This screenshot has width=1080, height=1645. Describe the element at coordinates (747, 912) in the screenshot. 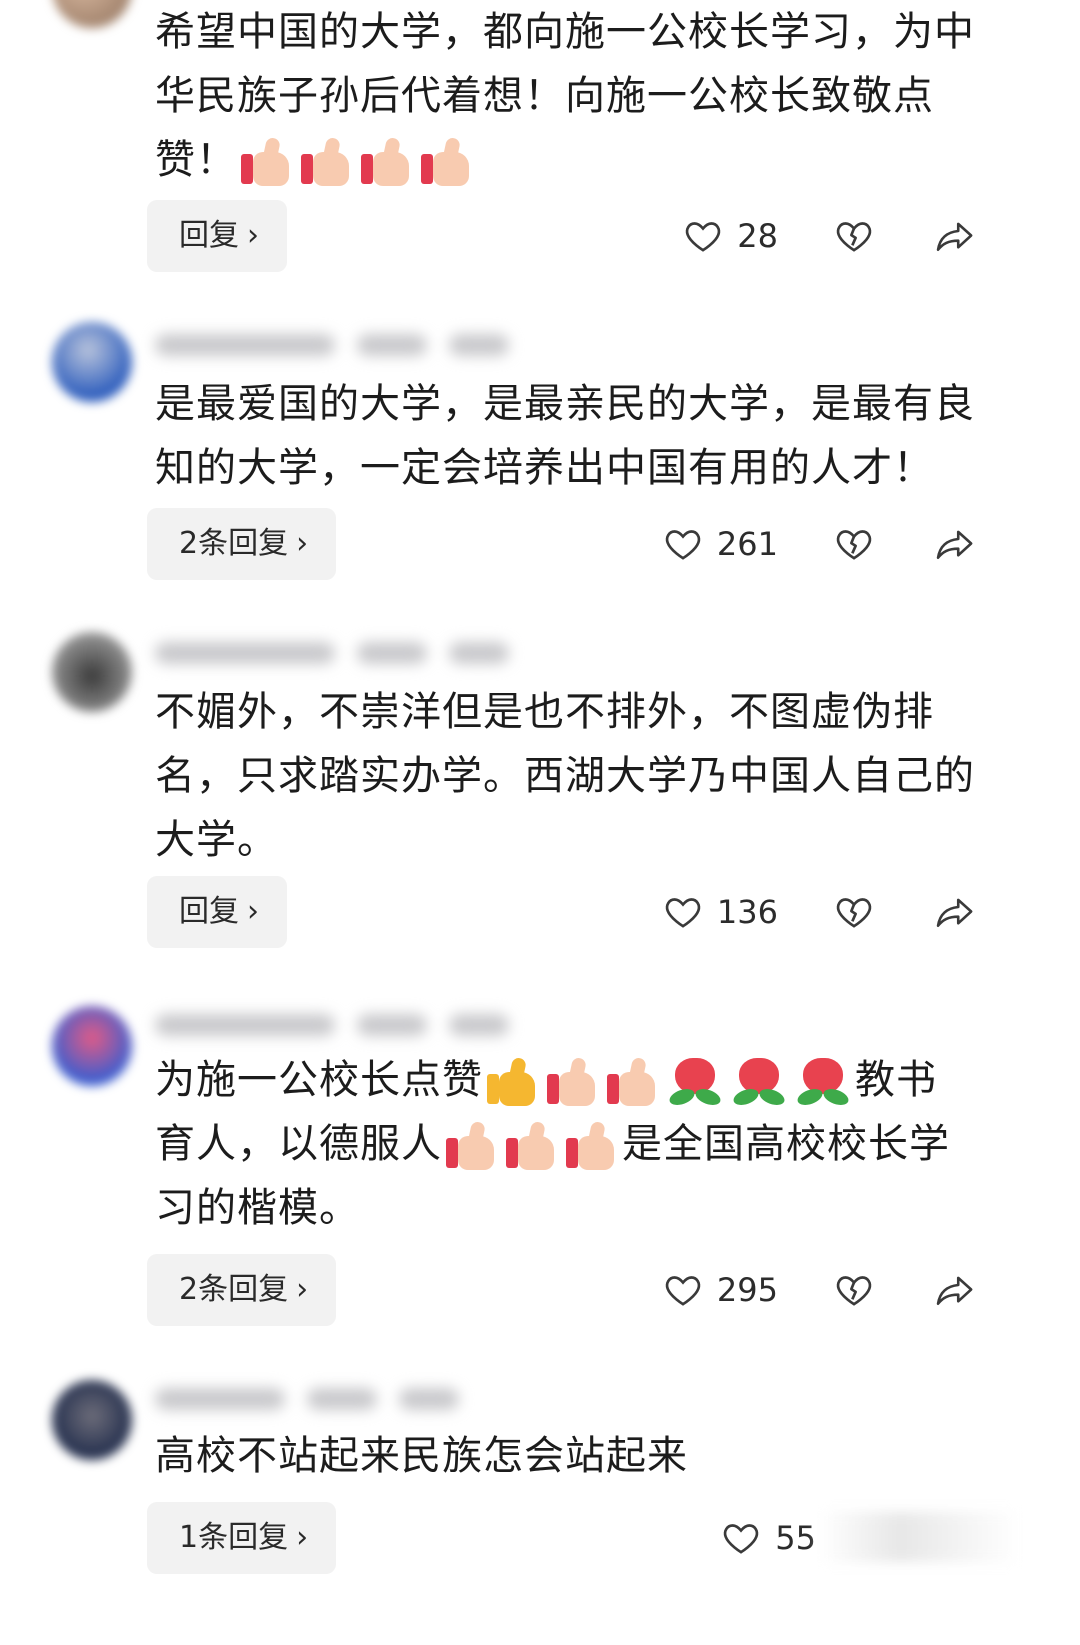

I see `like-count: 136` at that location.